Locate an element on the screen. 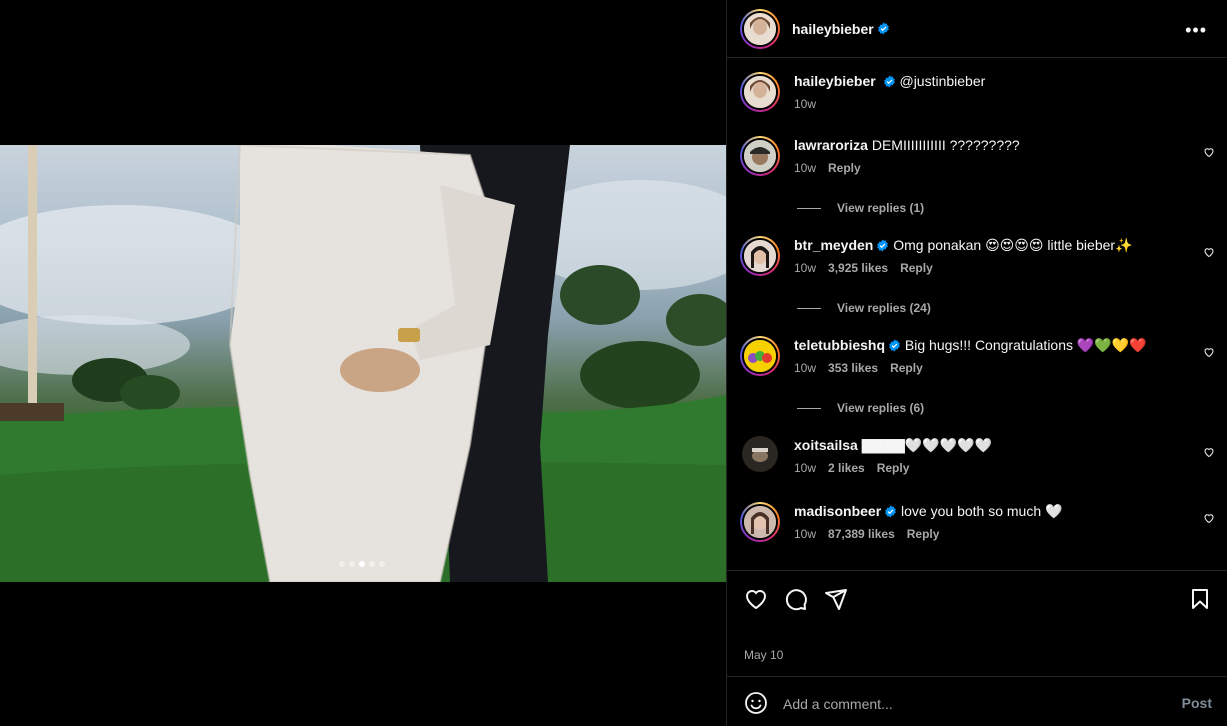 The image size is (1227, 726). comment-text: DEMIIIIIIIIIII ????????? is located at coordinates (945, 145).